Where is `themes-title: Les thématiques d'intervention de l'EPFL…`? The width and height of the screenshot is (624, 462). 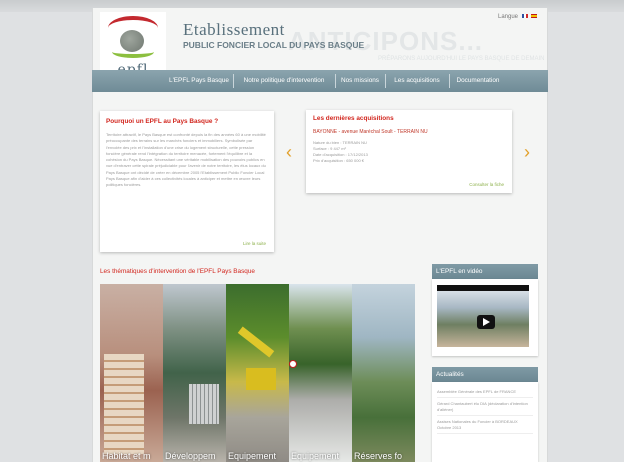 themes-title: Les thématiques d'intervention de l'EPFL… is located at coordinates (177, 271).